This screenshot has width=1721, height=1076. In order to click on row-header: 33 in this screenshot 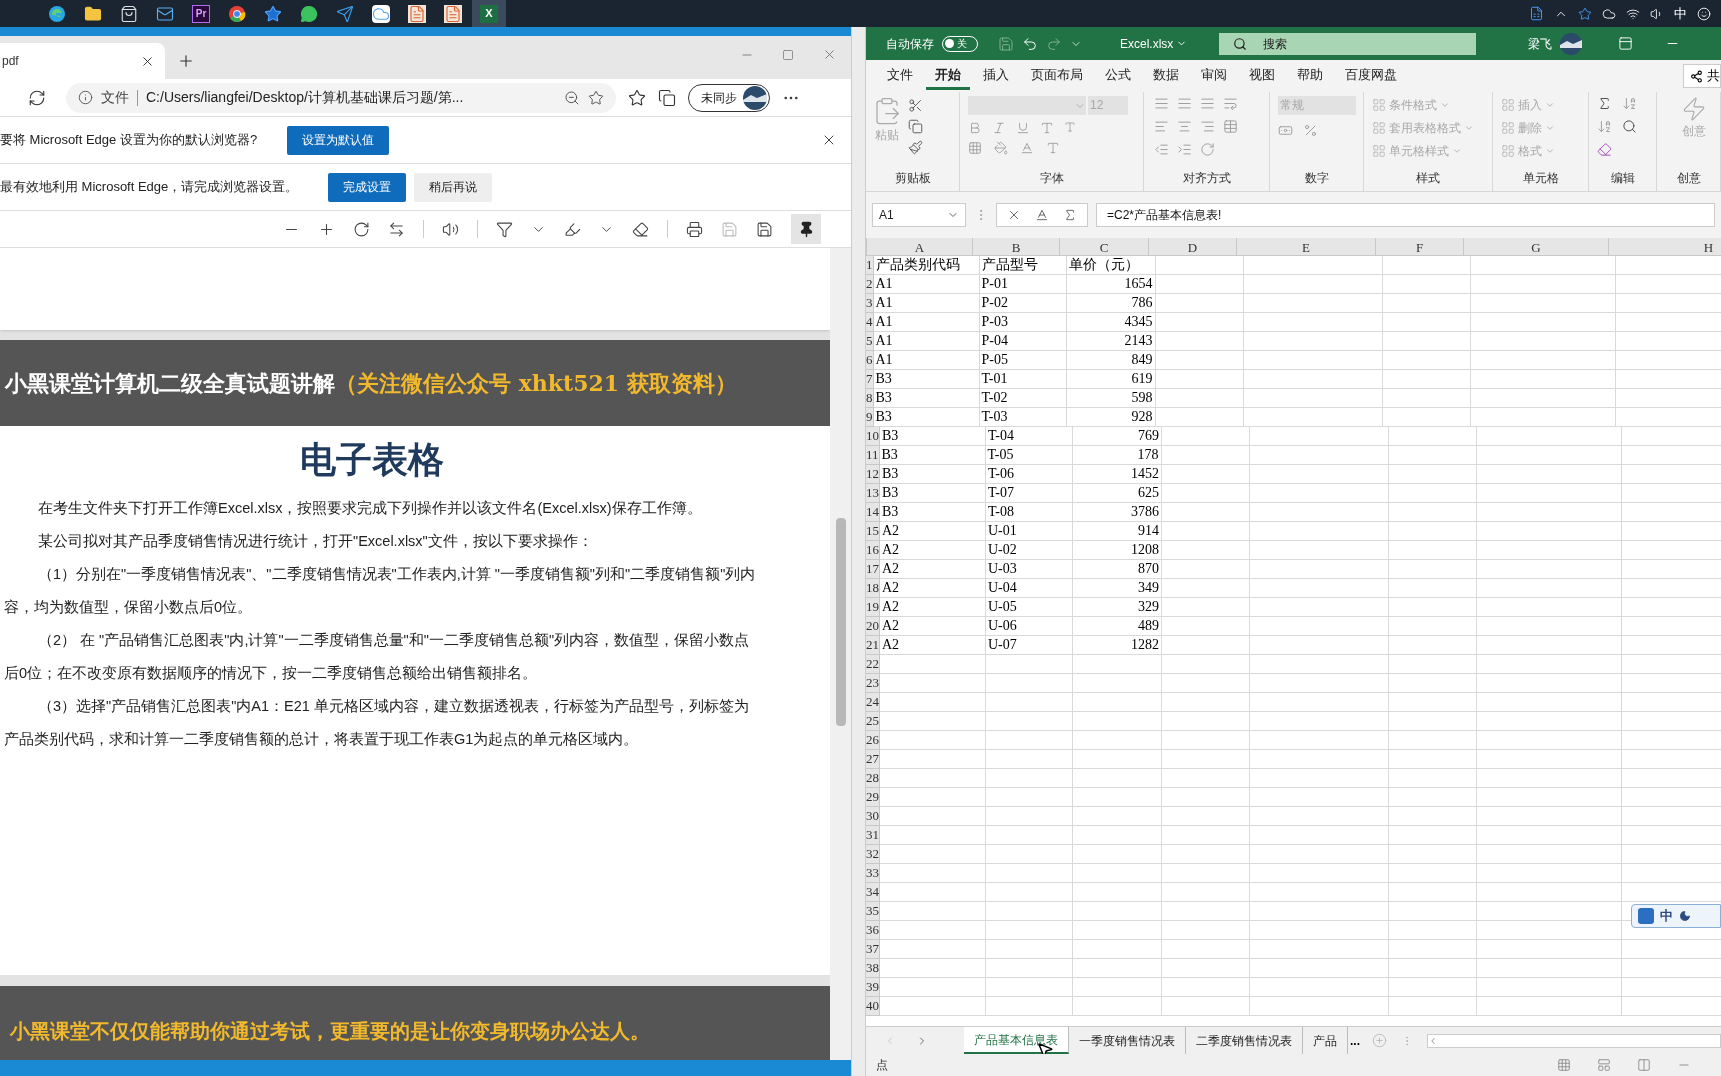, I will do `click(873, 873)`.